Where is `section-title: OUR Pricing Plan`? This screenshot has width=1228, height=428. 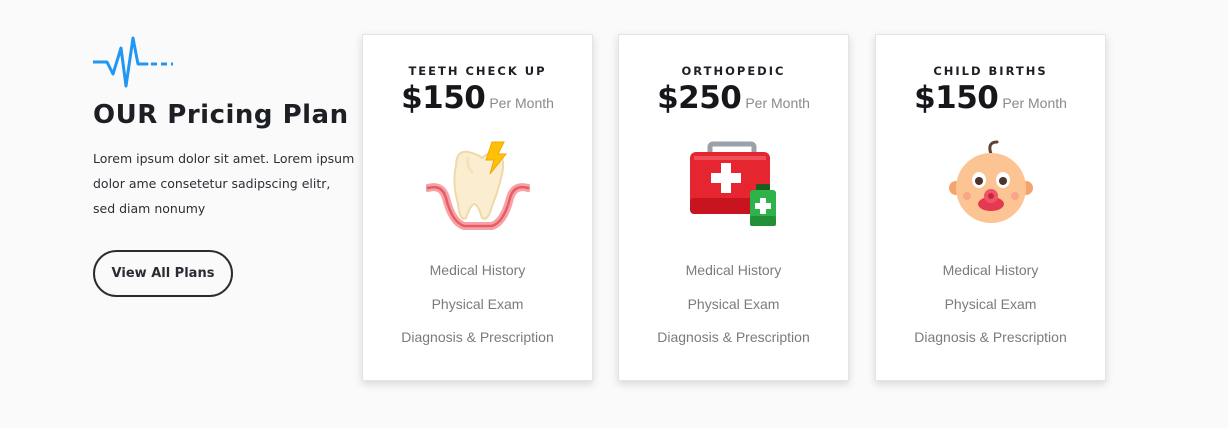
section-title: OUR Pricing Plan is located at coordinates (221, 115).